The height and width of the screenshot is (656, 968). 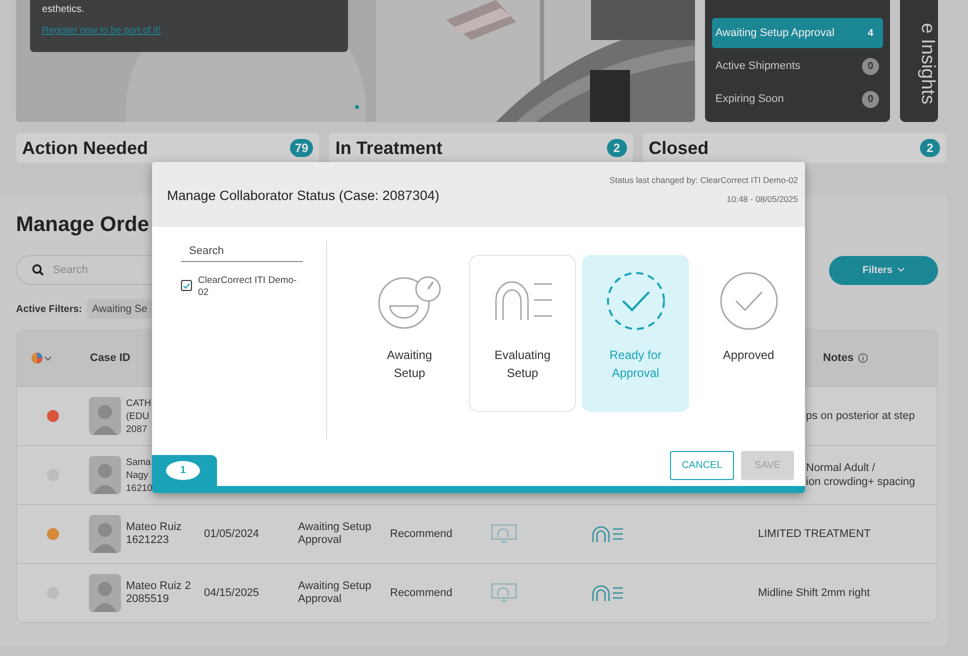 What do you see at coordinates (232, 593) in the screenshot?
I see `date-cell-text: 04/15/2025` at bounding box center [232, 593].